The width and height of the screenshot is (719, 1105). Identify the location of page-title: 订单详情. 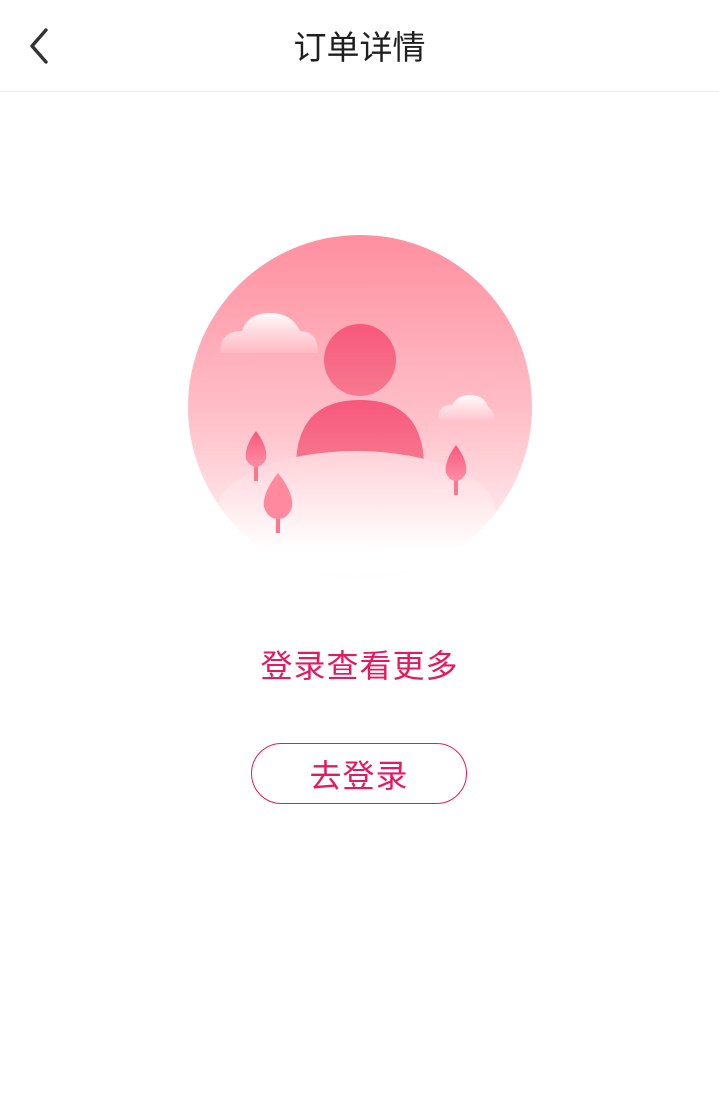
(359, 47).